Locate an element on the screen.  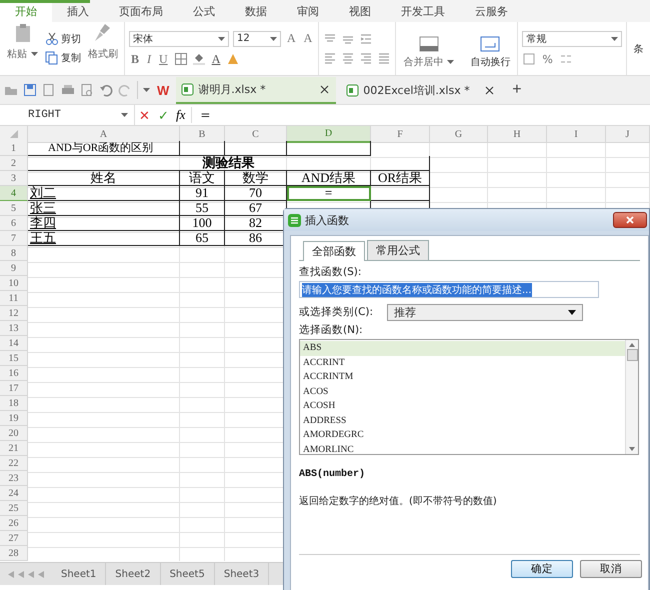
app-logo: W is located at coordinates (163, 90).